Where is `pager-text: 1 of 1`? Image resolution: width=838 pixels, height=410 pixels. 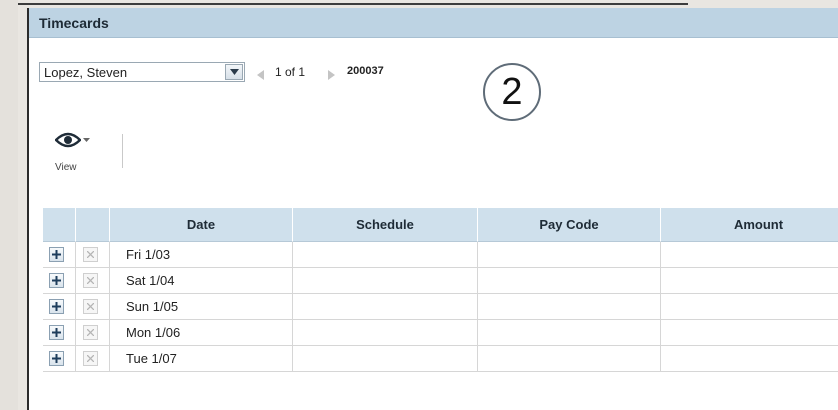
pager-text: 1 of 1 is located at coordinates (290, 72).